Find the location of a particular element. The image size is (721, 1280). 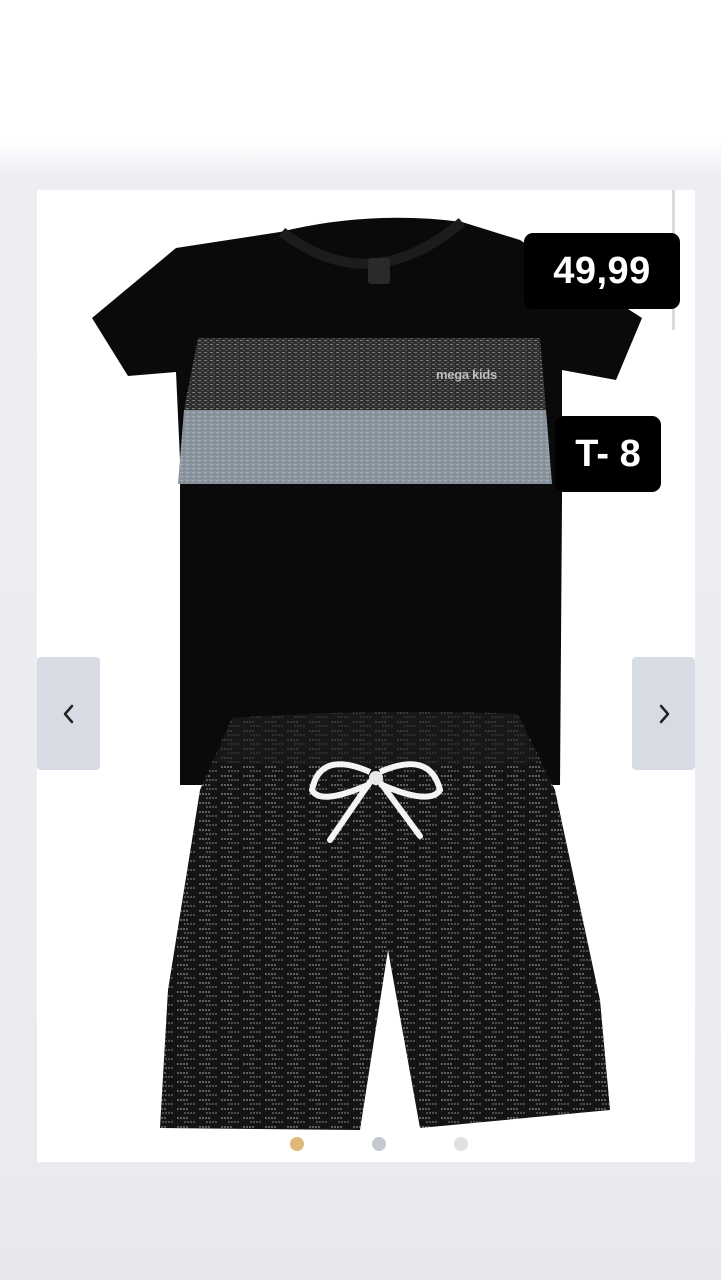

price-badge: 49,99 is located at coordinates (602, 271).